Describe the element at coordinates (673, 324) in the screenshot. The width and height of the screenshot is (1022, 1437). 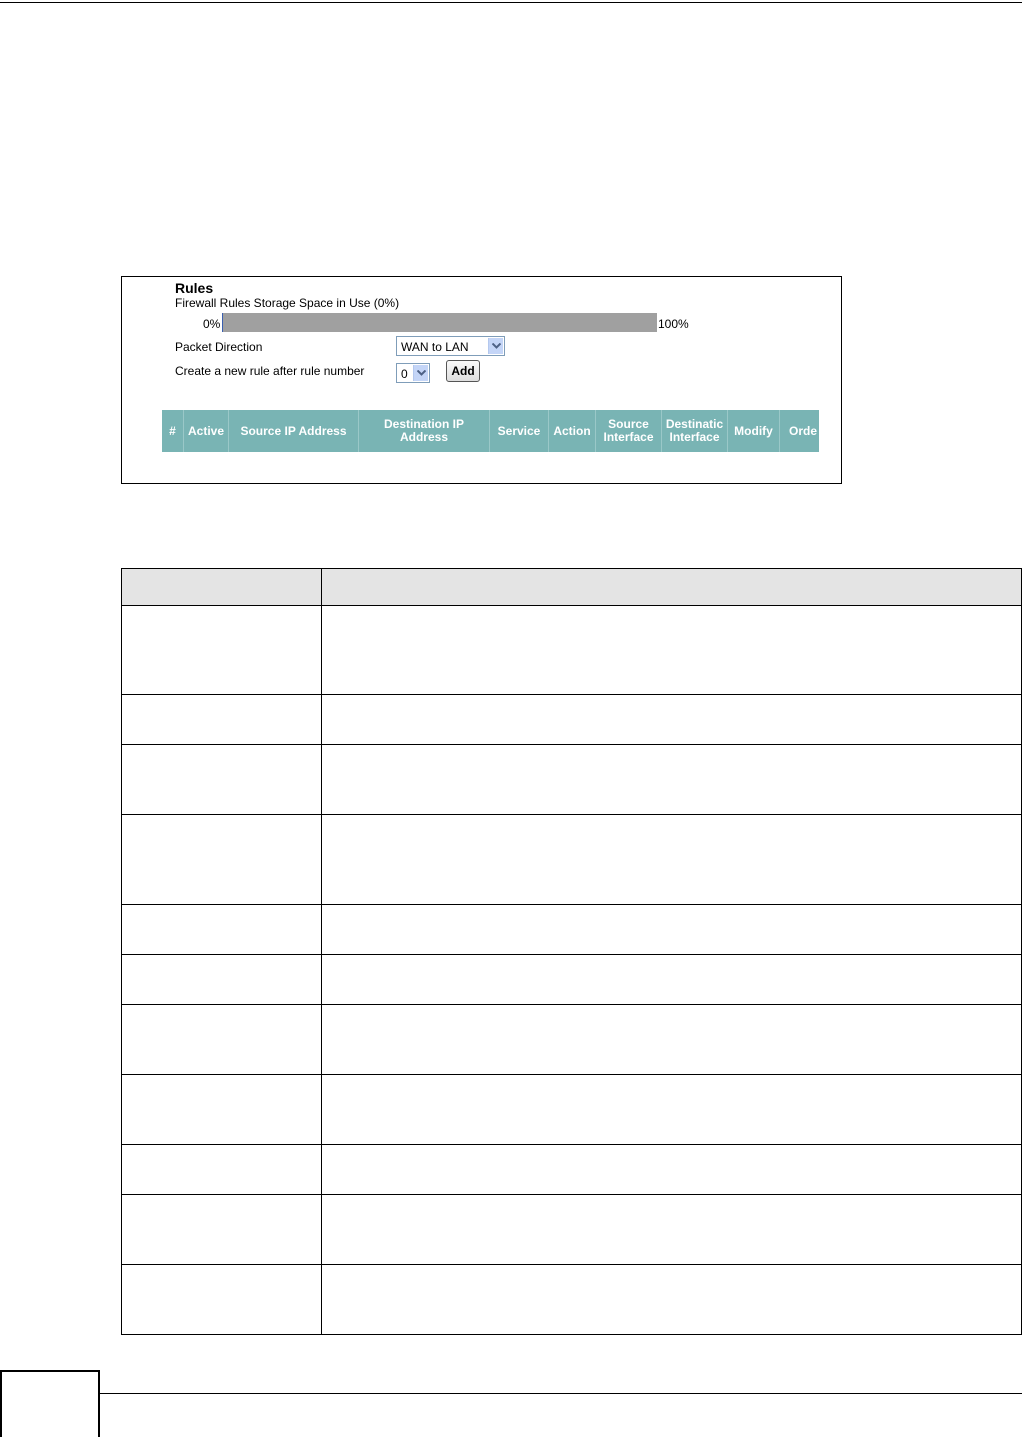
I see `storage-bar-max-label: 100%` at that location.